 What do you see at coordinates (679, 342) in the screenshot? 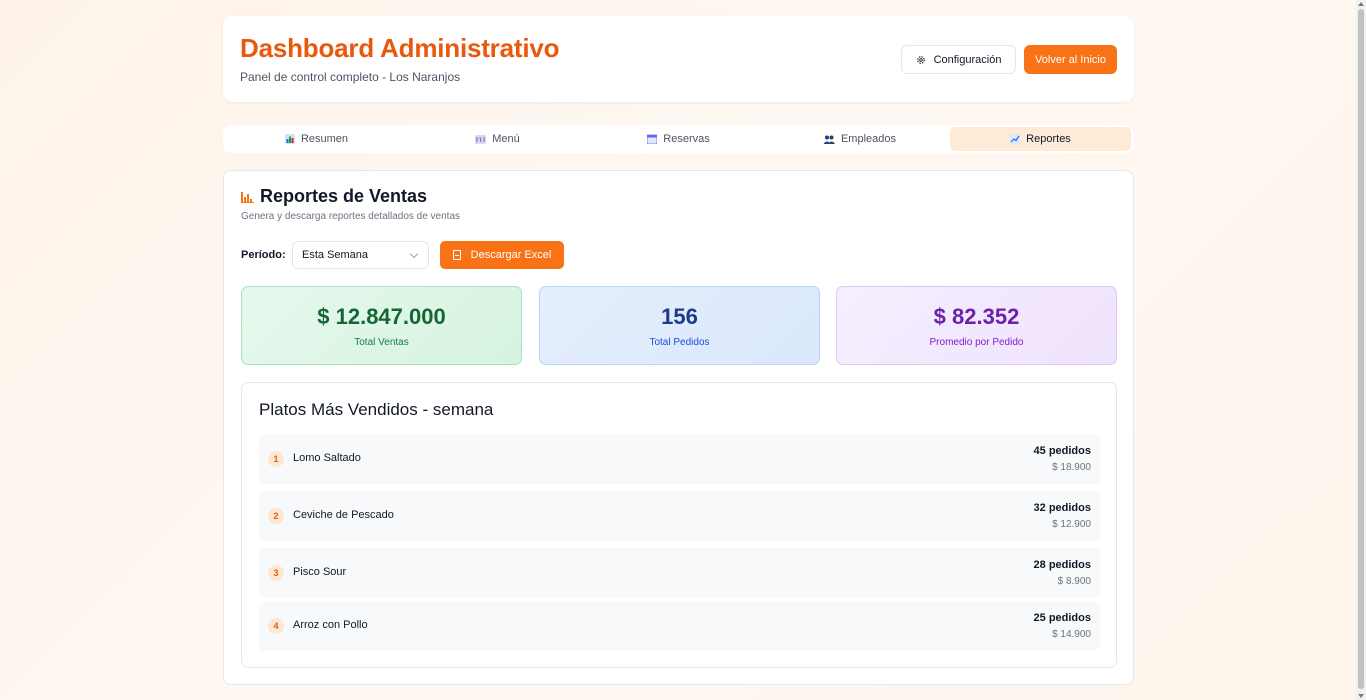
I see `stat-label: Total Pedidos` at bounding box center [679, 342].